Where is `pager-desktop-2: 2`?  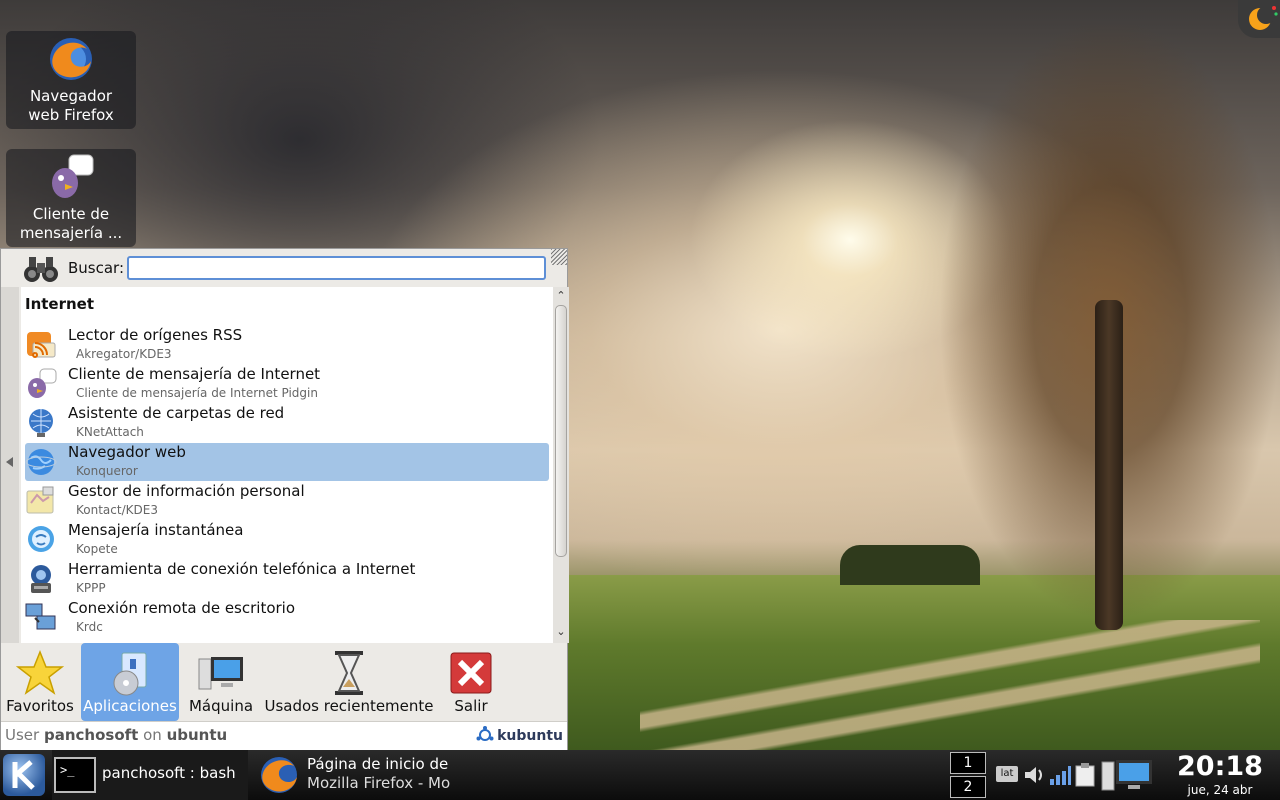
pager-desktop-2: 2 is located at coordinates (968, 787).